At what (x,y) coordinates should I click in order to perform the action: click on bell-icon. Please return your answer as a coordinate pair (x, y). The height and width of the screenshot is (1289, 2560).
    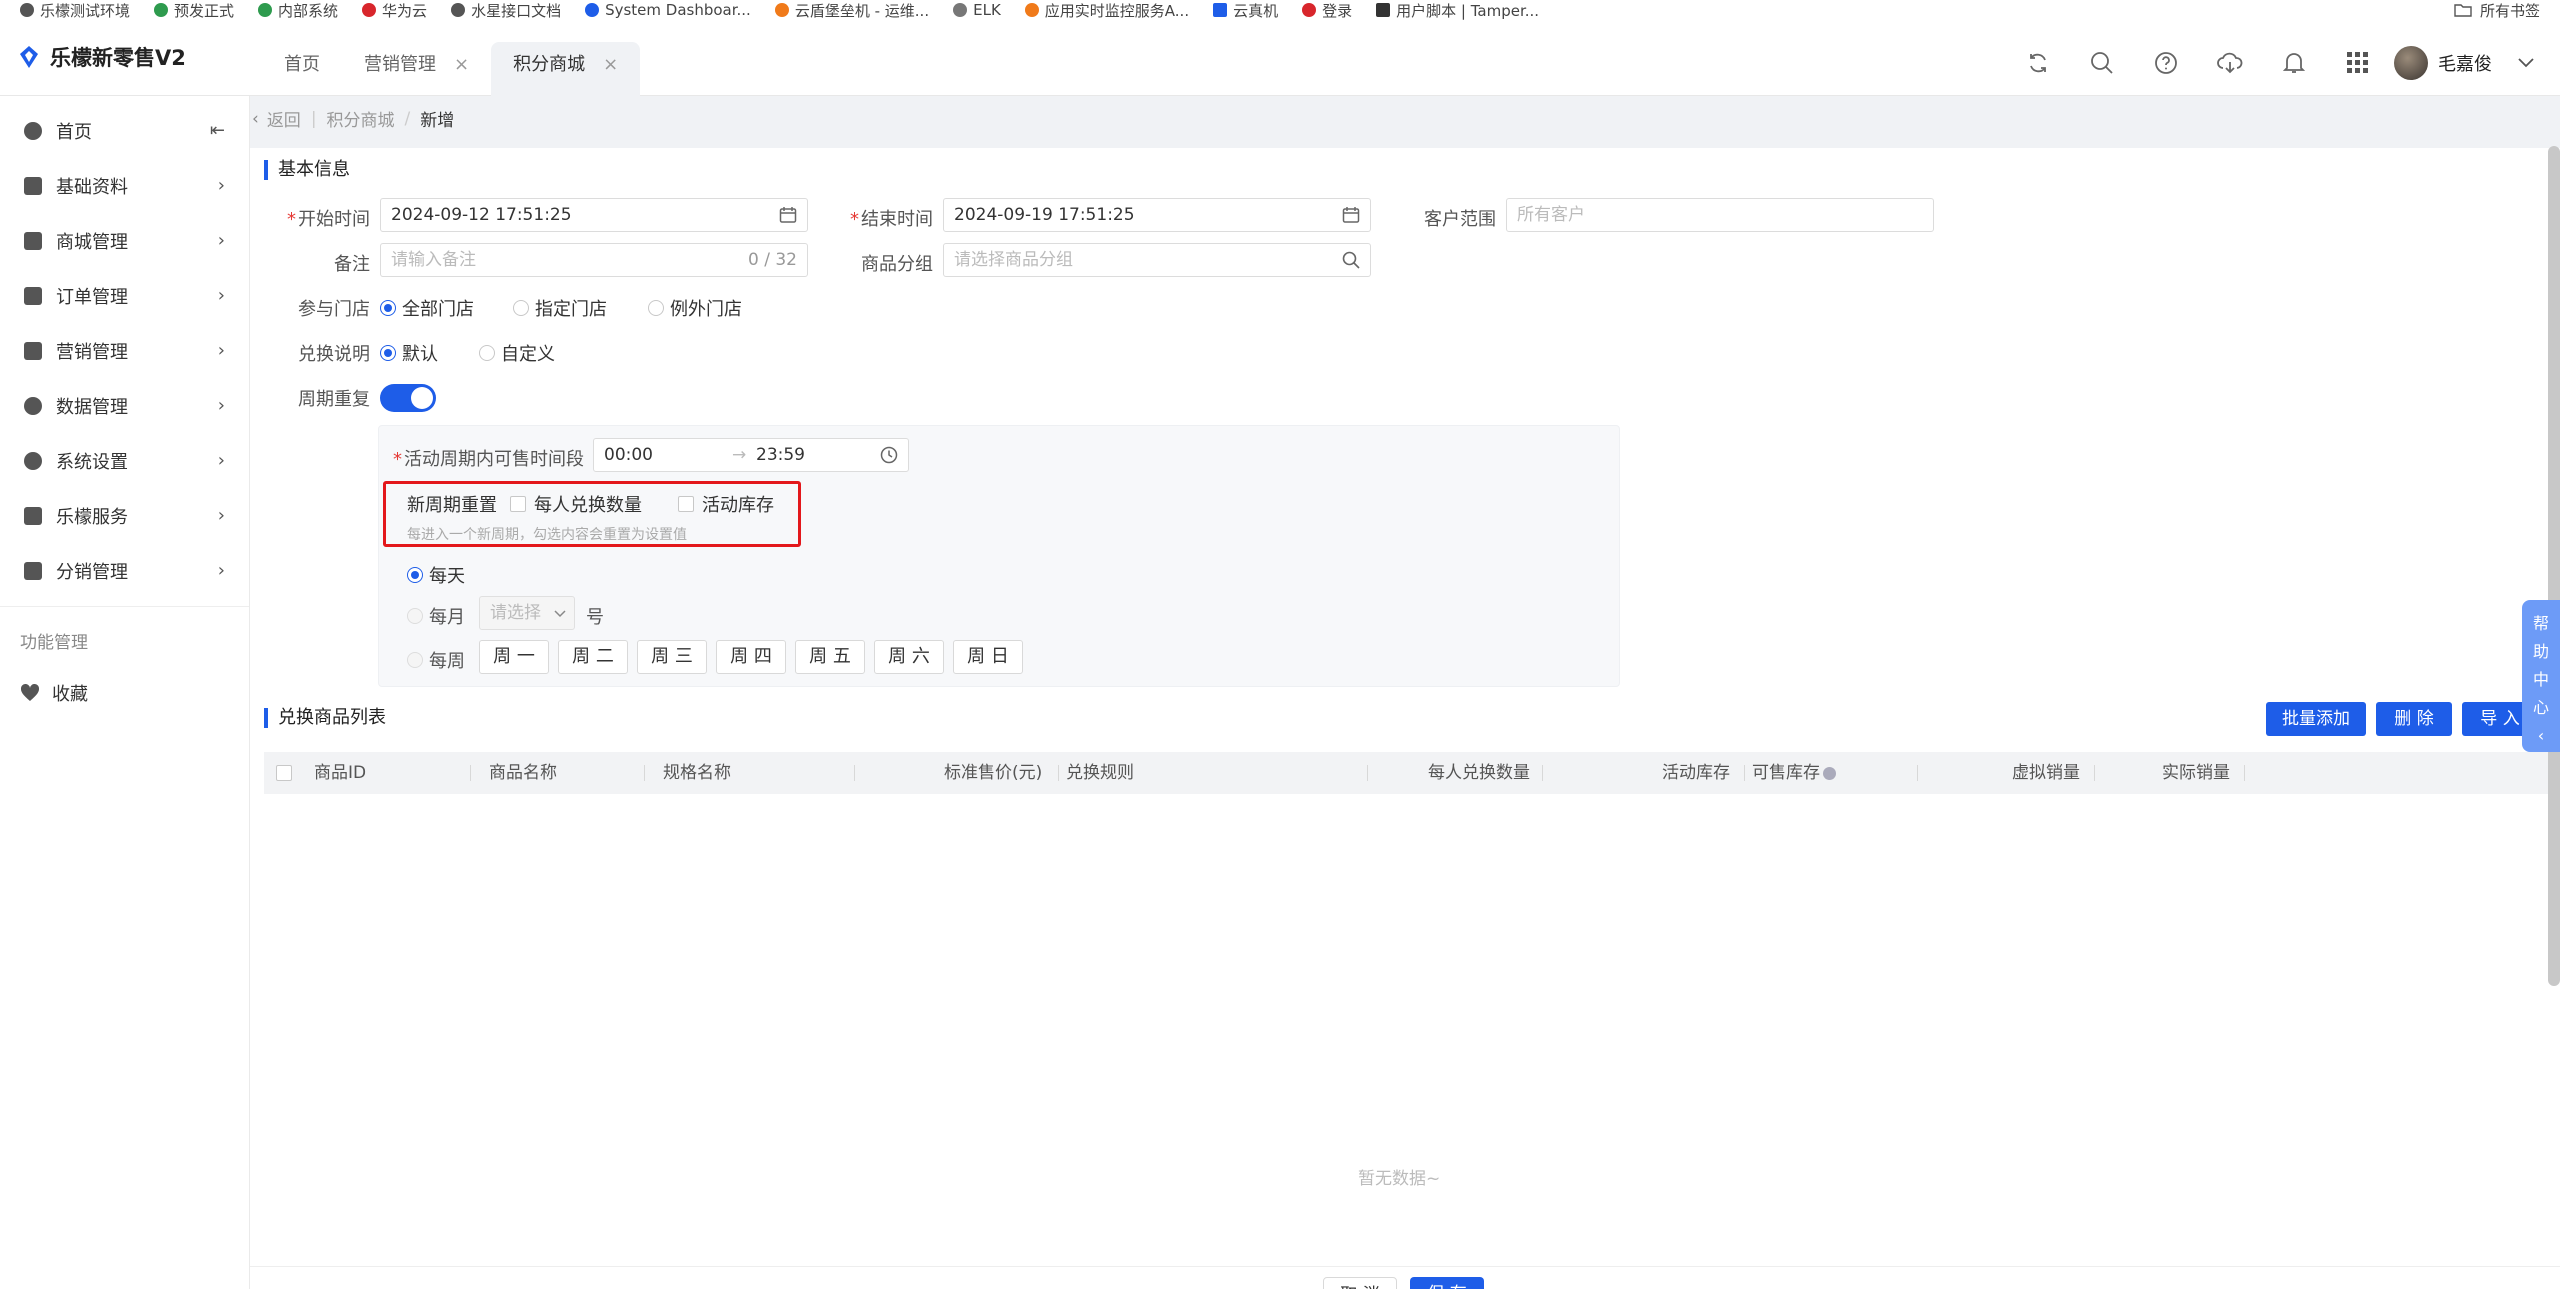
    Looking at the image, I should click on (2294, 63).